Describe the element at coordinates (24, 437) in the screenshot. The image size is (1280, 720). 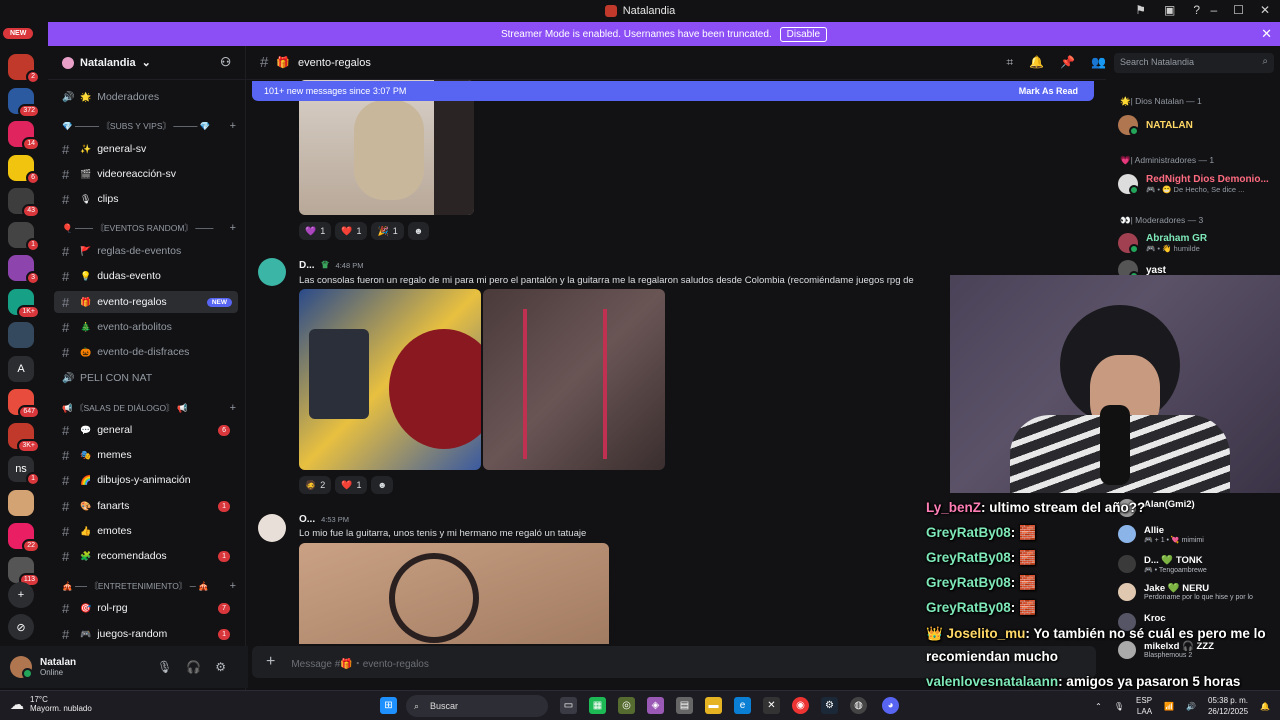
I see `server-icon: 3K+` at that location.